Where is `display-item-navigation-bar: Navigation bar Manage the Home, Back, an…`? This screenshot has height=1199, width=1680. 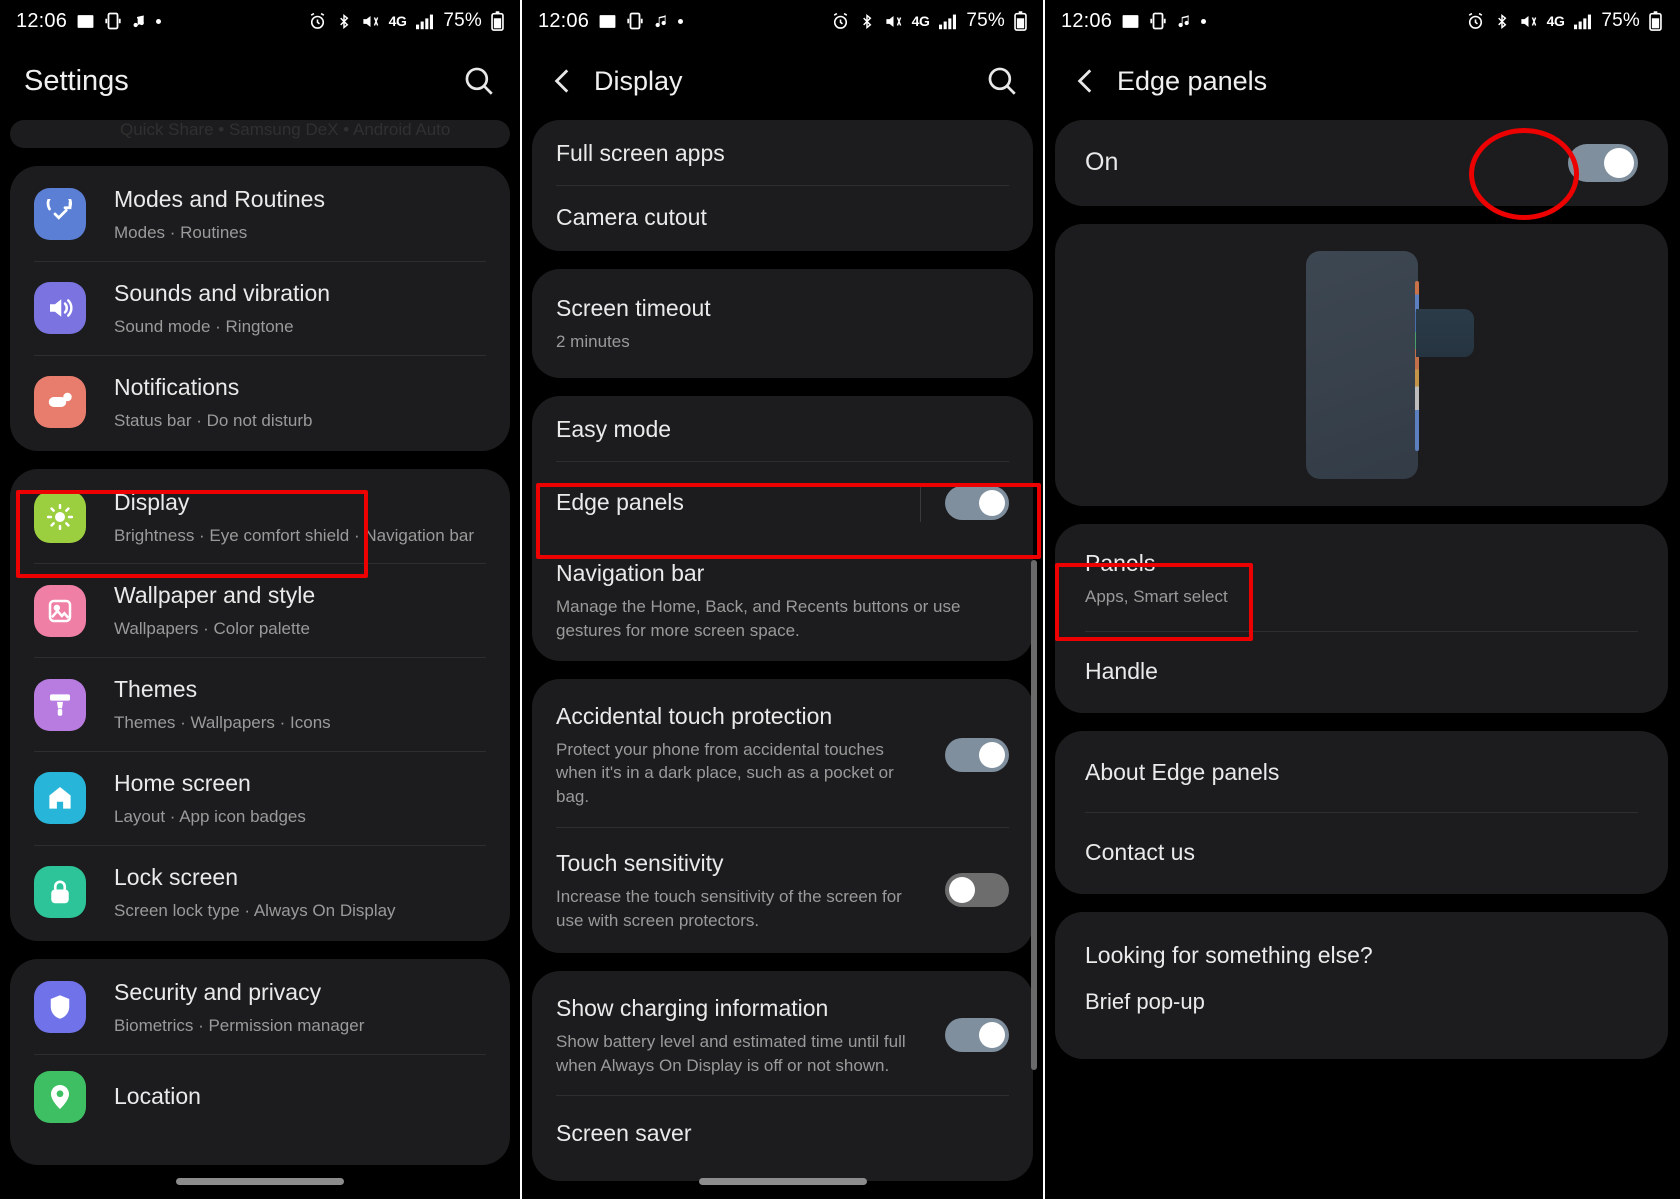
display-item-navigation-bar: Navigation bar Manage the Home, Back, an… is located at coordinates (782, 601).